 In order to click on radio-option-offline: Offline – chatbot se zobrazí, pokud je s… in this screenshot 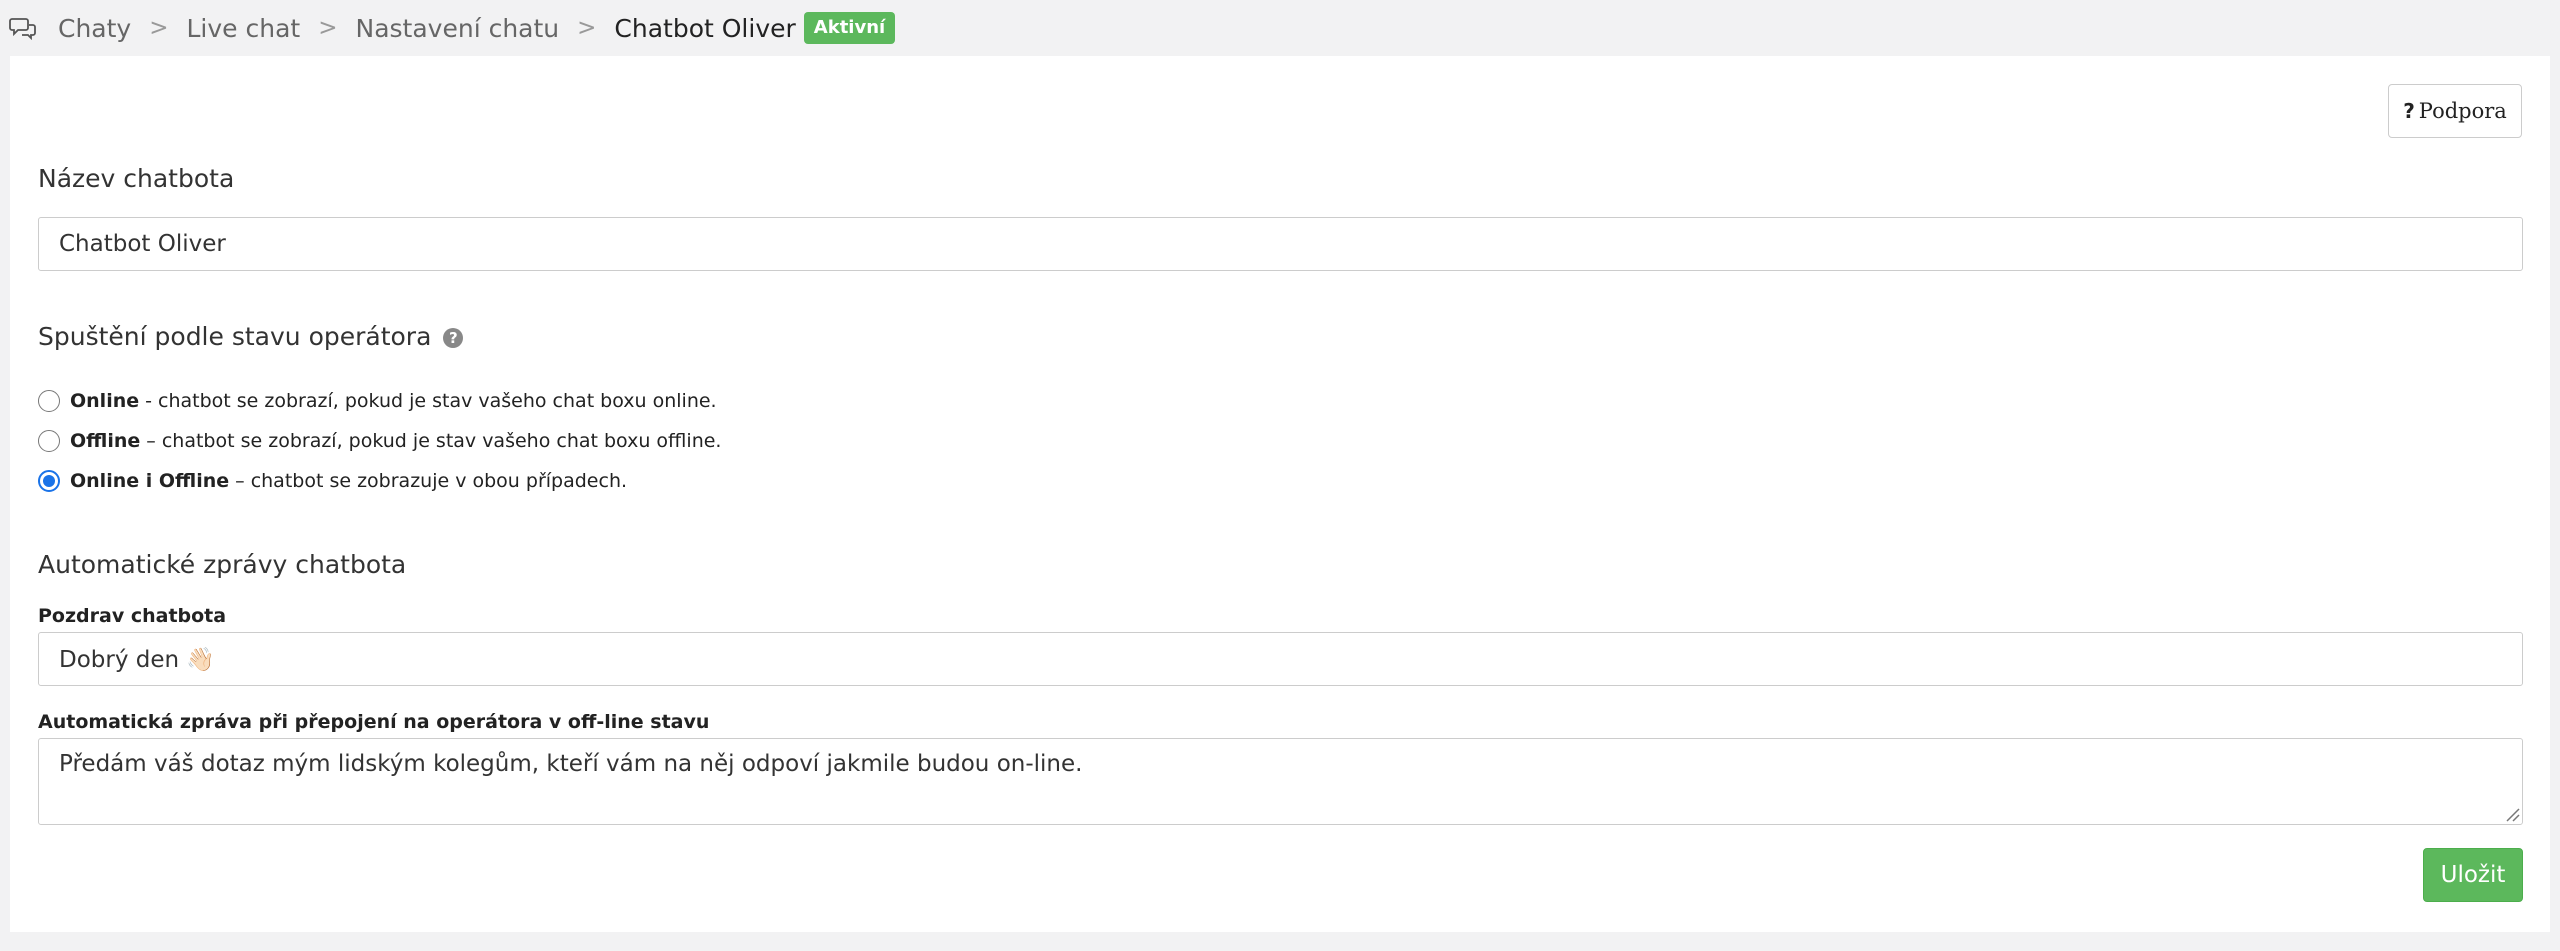, I will do `click(379, 441)`.